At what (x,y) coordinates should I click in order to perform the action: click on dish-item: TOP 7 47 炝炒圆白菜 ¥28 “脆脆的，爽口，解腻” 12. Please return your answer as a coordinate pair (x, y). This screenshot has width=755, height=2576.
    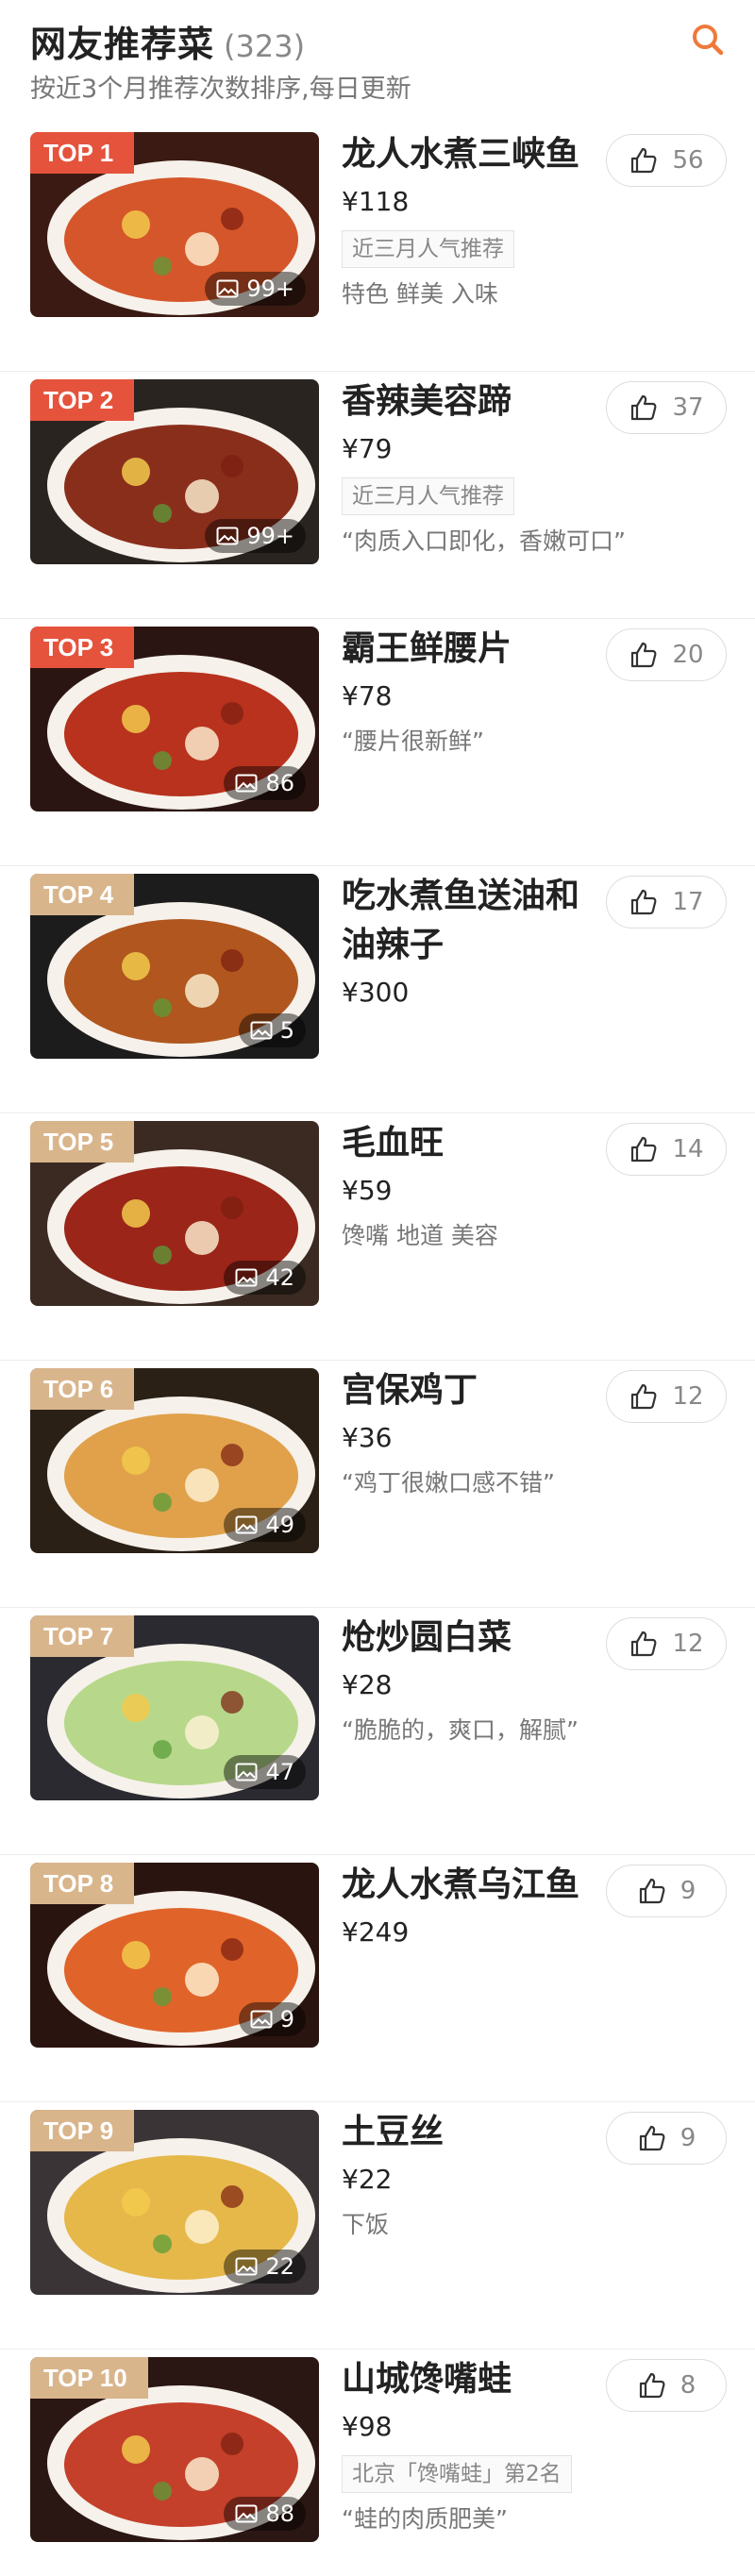
    Looking at the image, I should click on (378, 1731).